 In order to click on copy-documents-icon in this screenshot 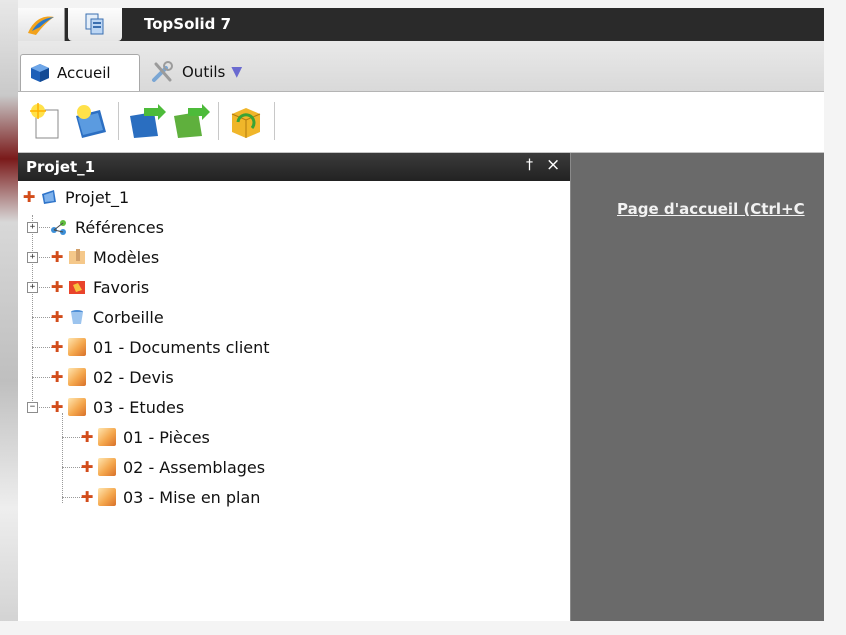, I will do `click(94, 24)`.